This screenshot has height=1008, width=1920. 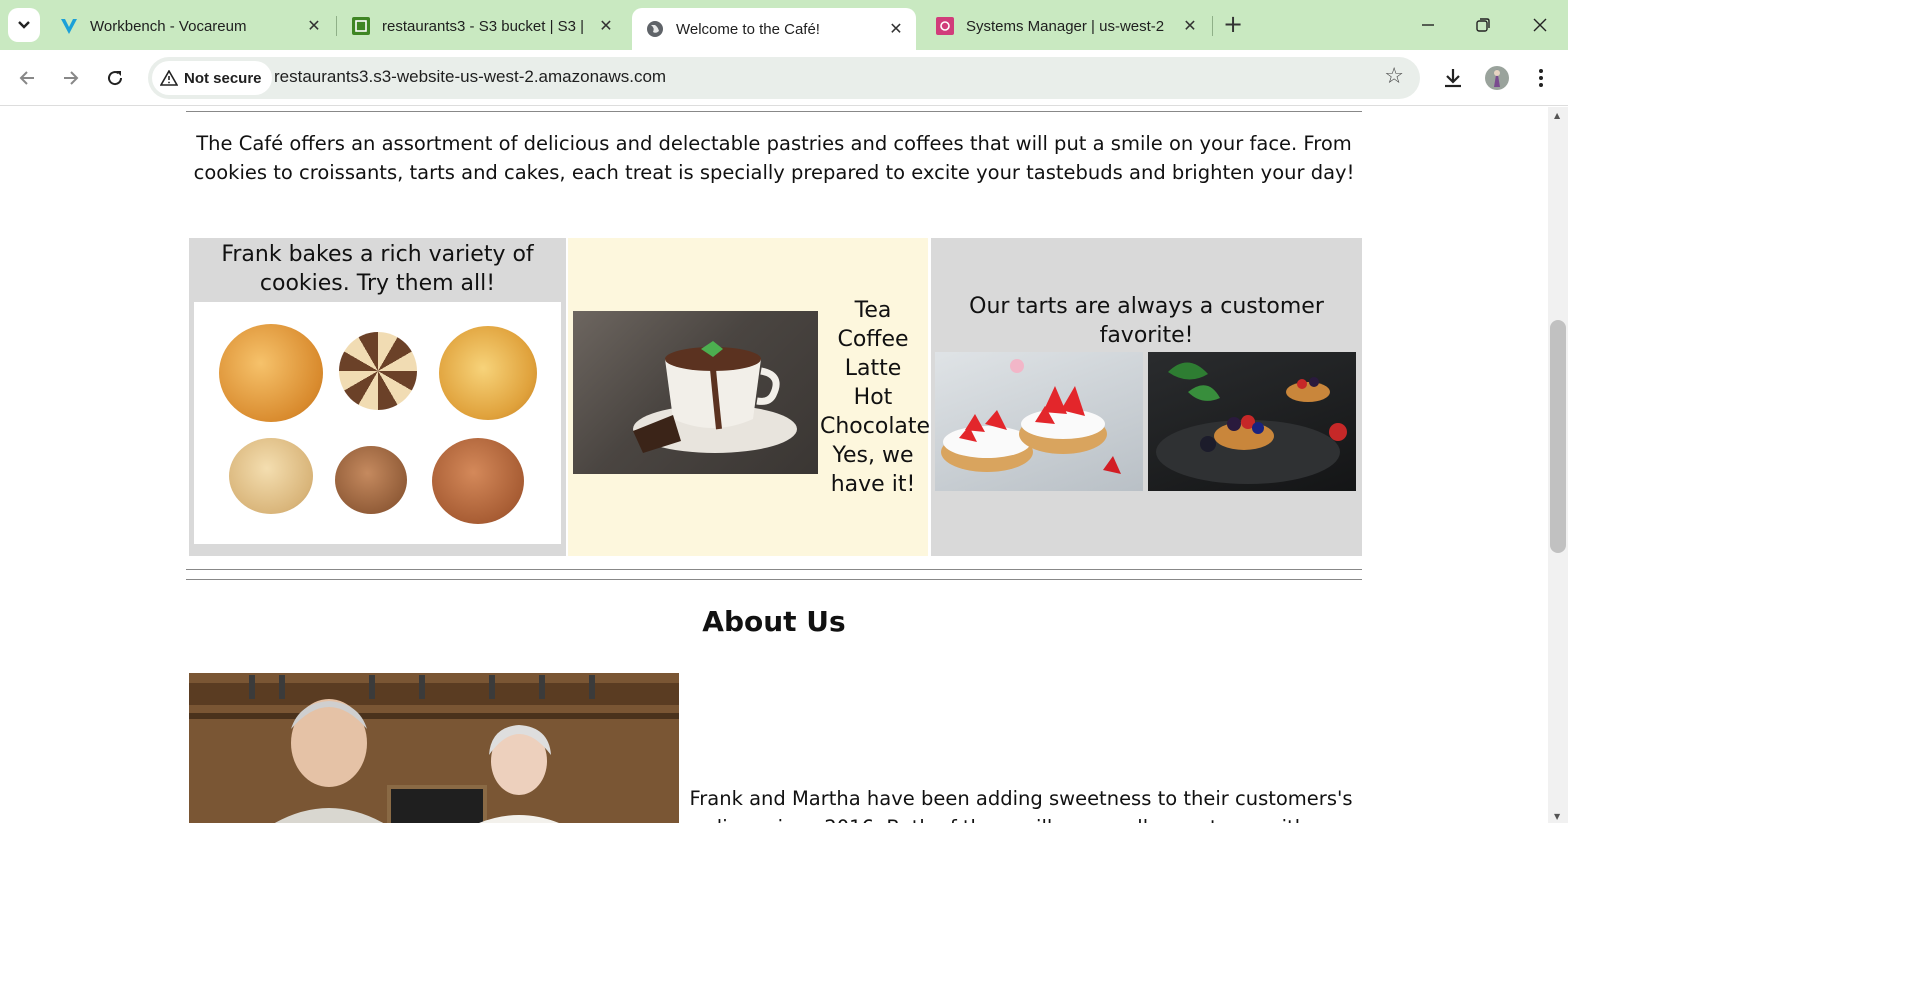 I want to click on tab-systems-manager: Systems Manager | us-west-2 ✕, so click(x=1066, y=26).